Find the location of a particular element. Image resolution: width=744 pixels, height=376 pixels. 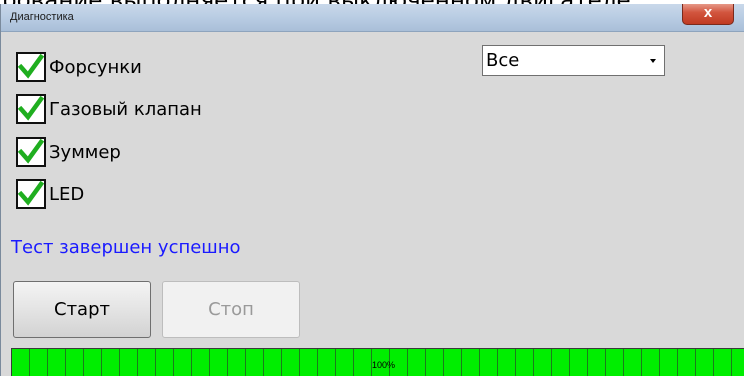

progress-bar: 100% is located at coordinates (377, 362).